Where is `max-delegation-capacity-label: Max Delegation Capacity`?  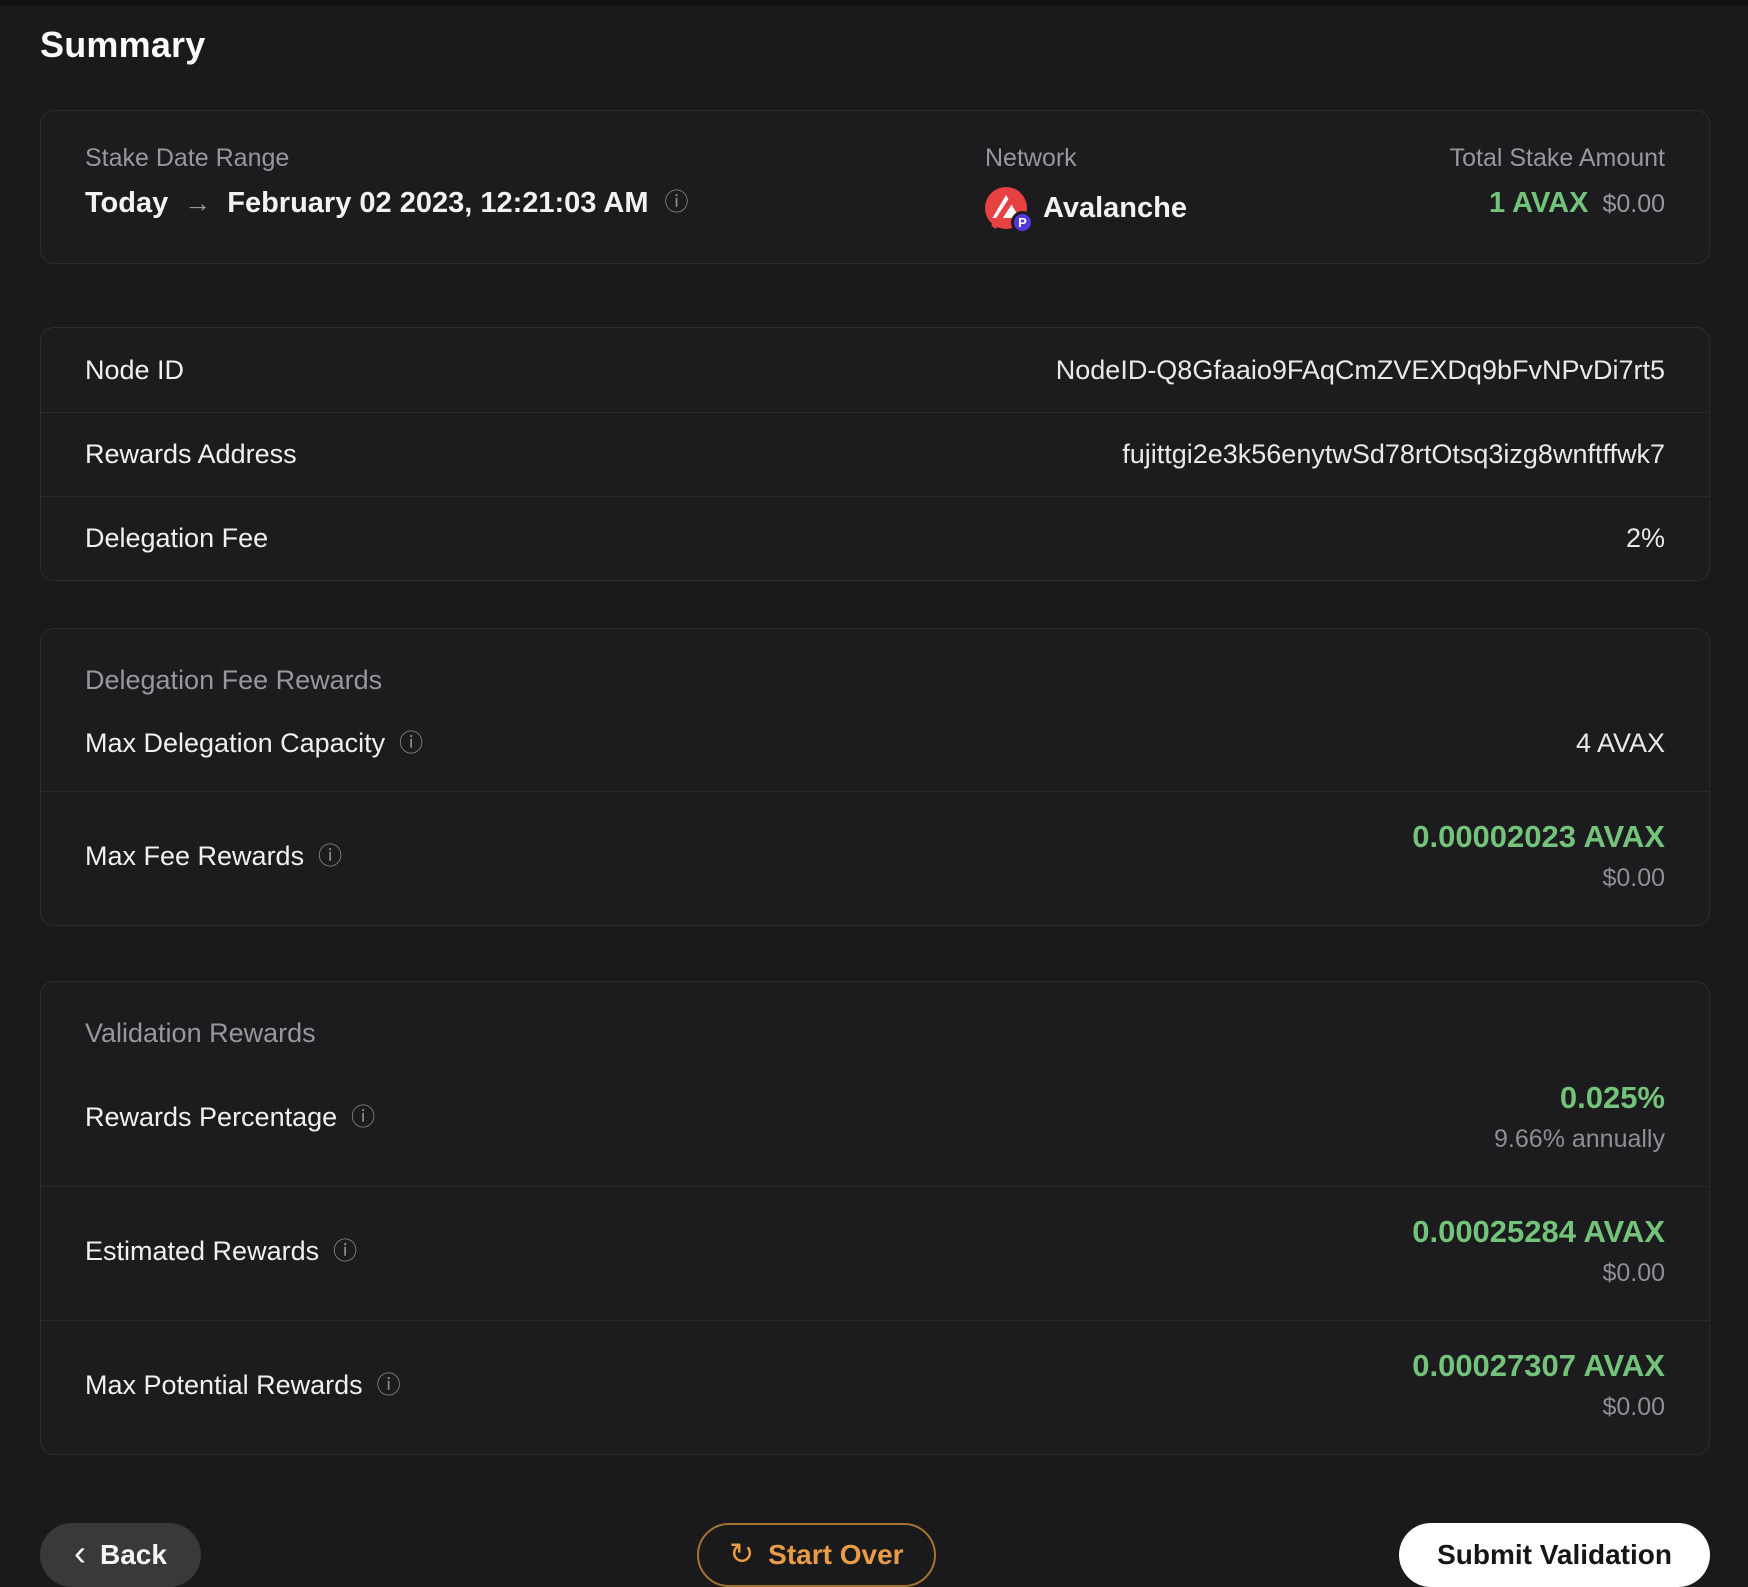
max-delegation-capacity-label: Max Delegation Capacity is located at coordinates (235, 743).